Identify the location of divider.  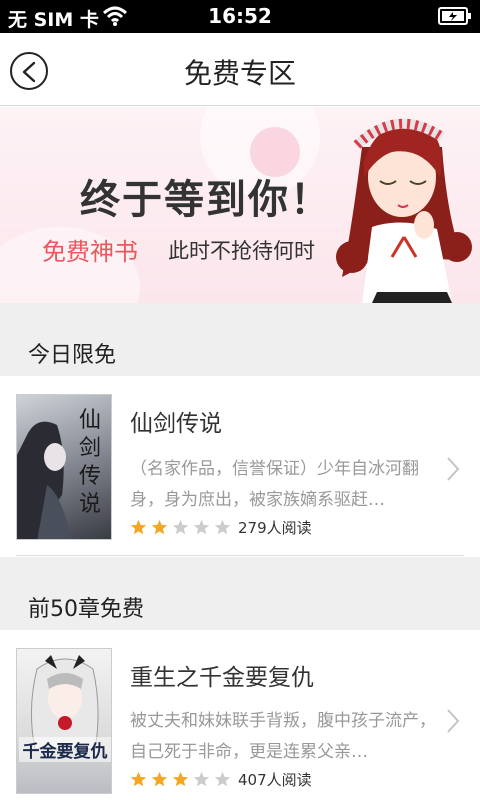
(240, 555).